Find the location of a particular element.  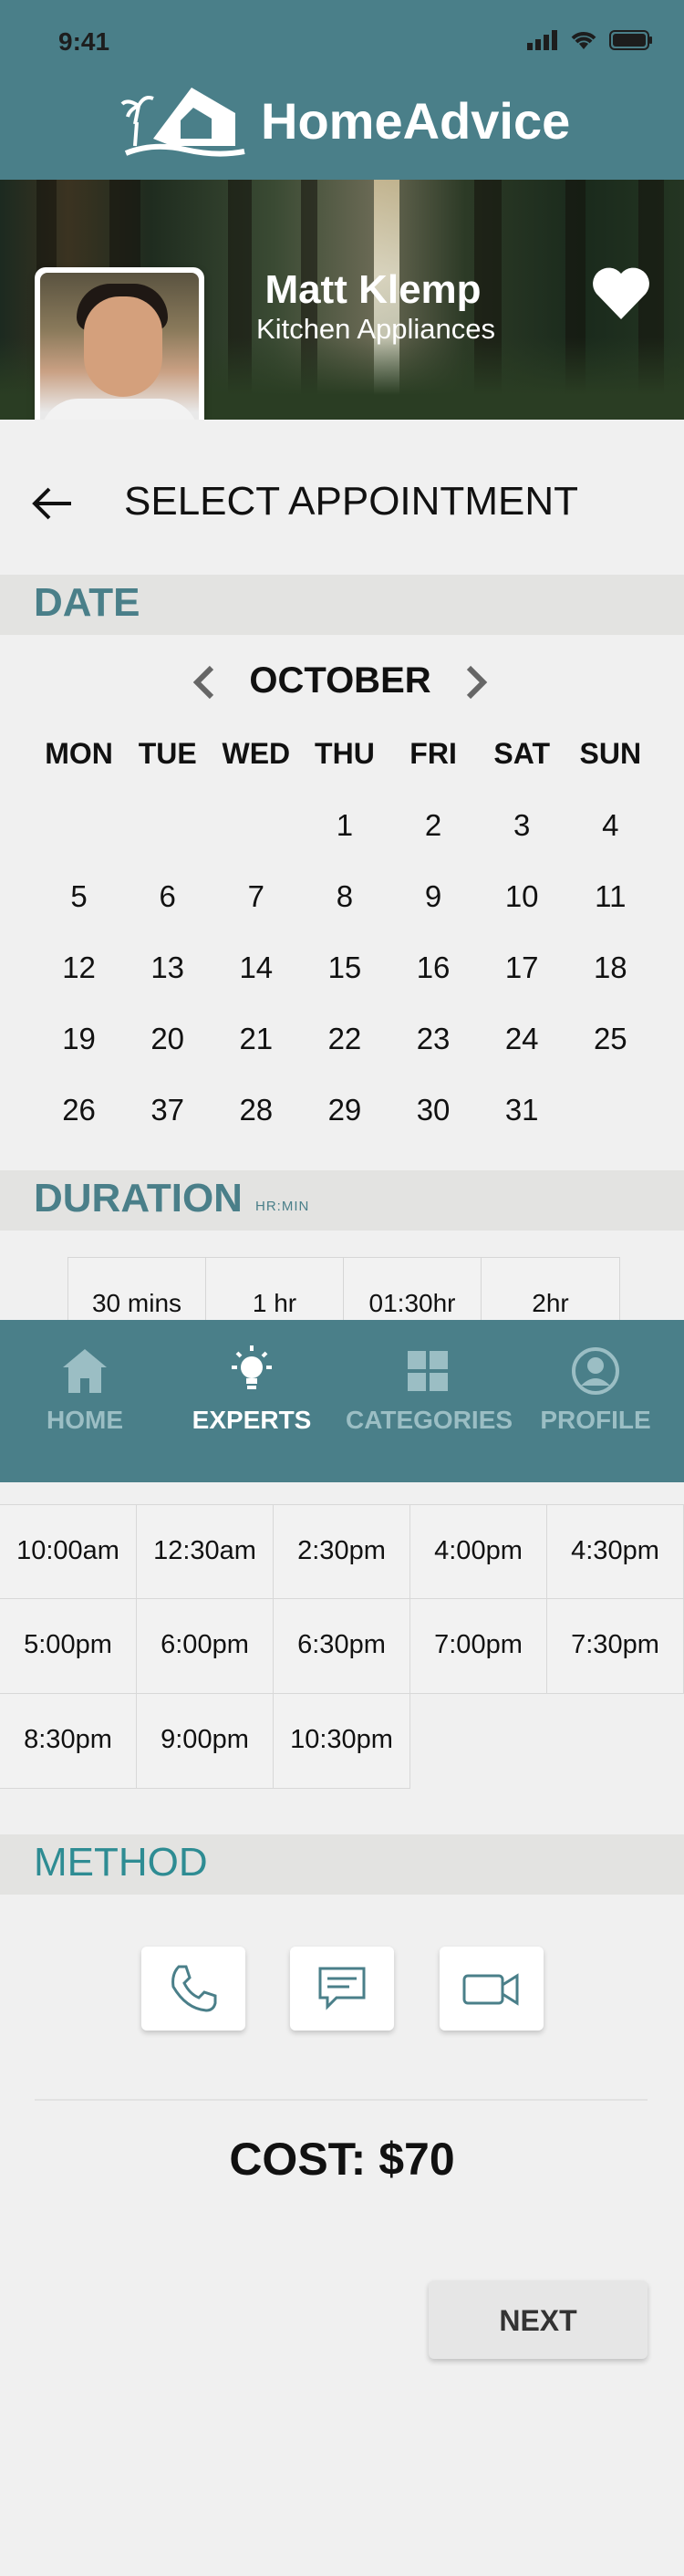

time-slot: 8:30pm is located at coordinates (69, 1741).